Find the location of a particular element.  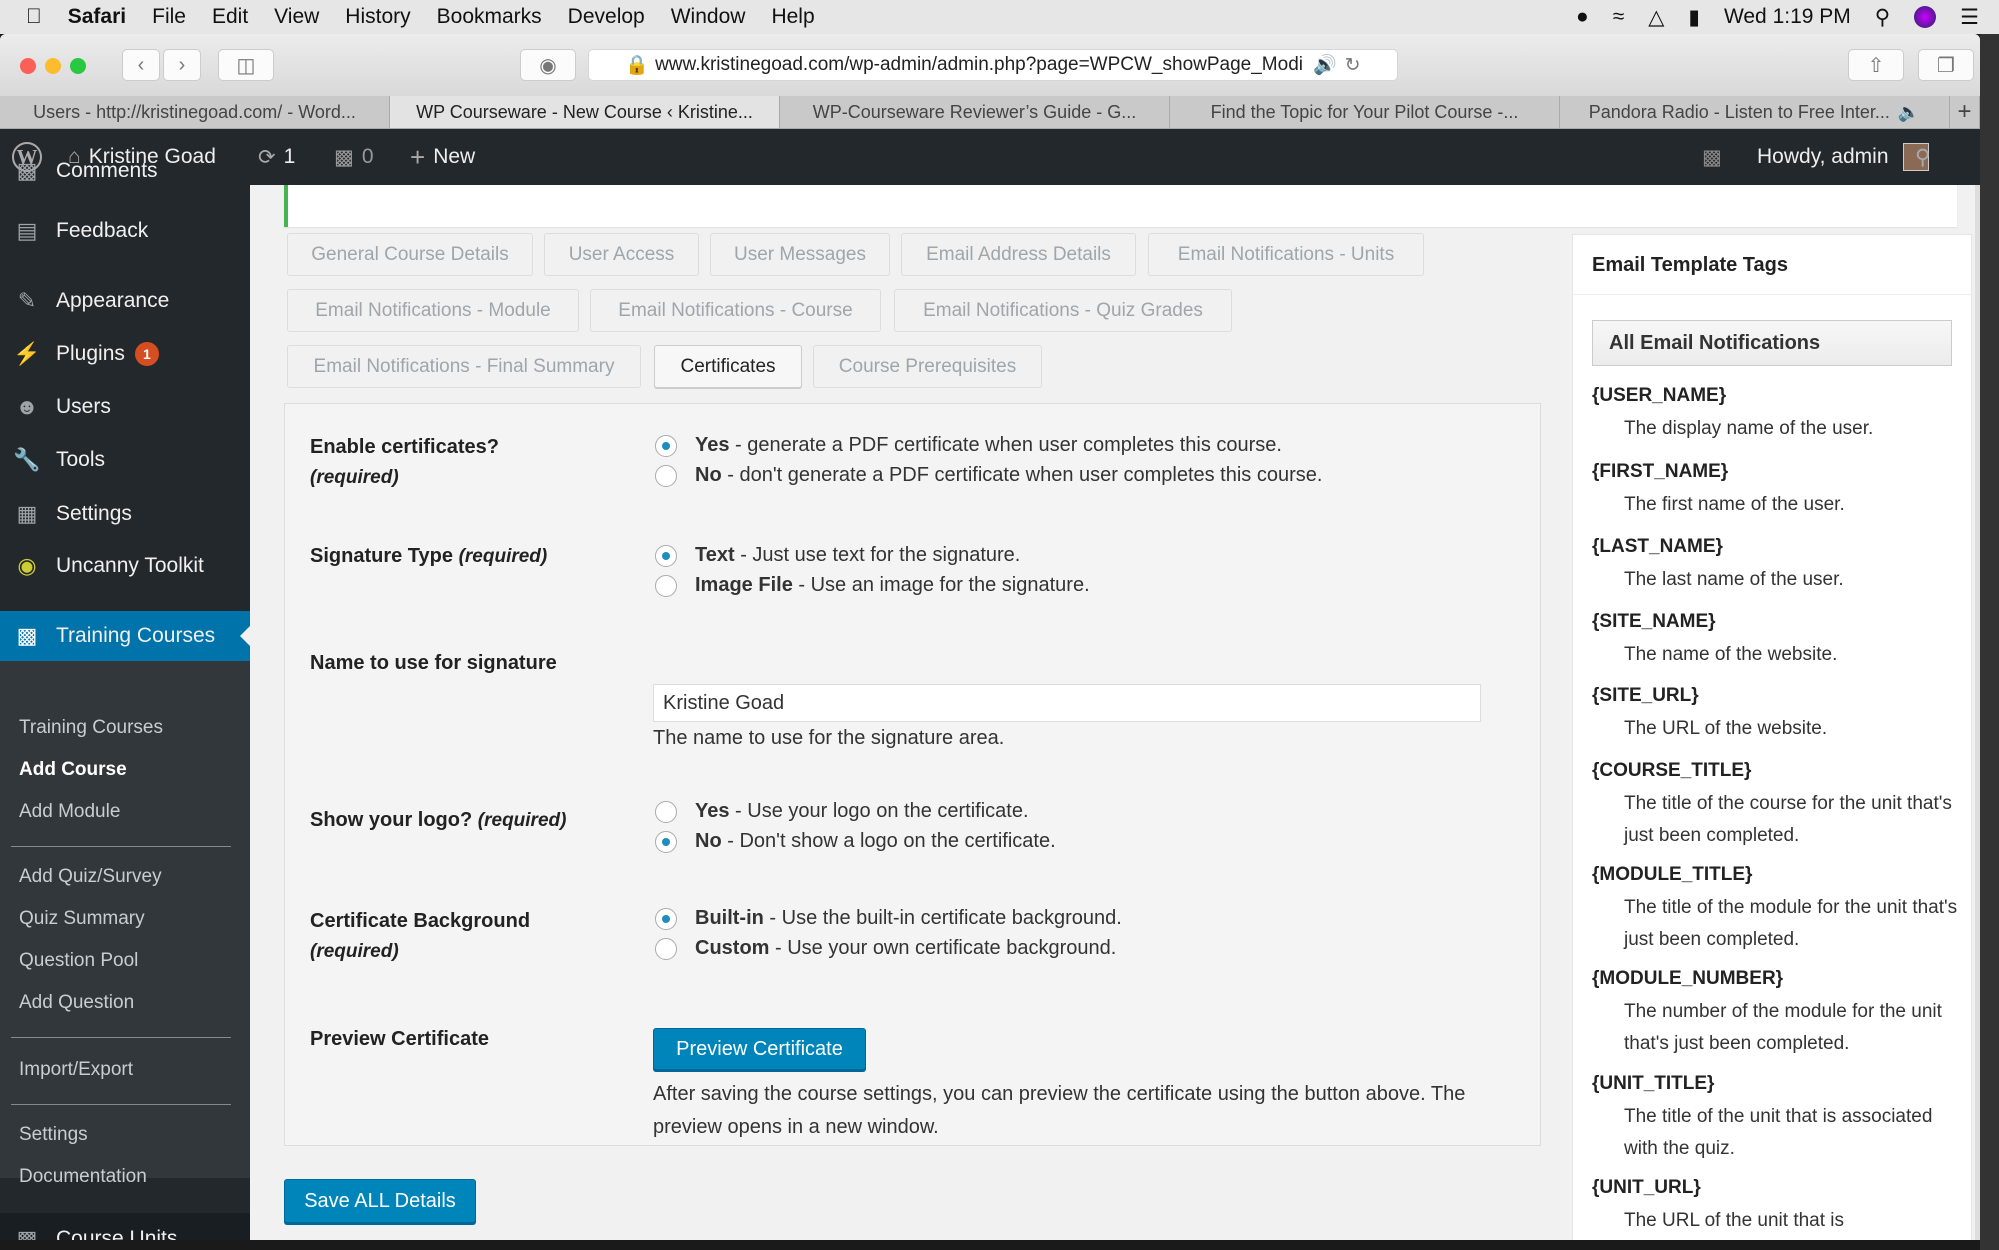

sidebar-item-course-units: ▩ Course Units is located at coordinates (125, 1226).